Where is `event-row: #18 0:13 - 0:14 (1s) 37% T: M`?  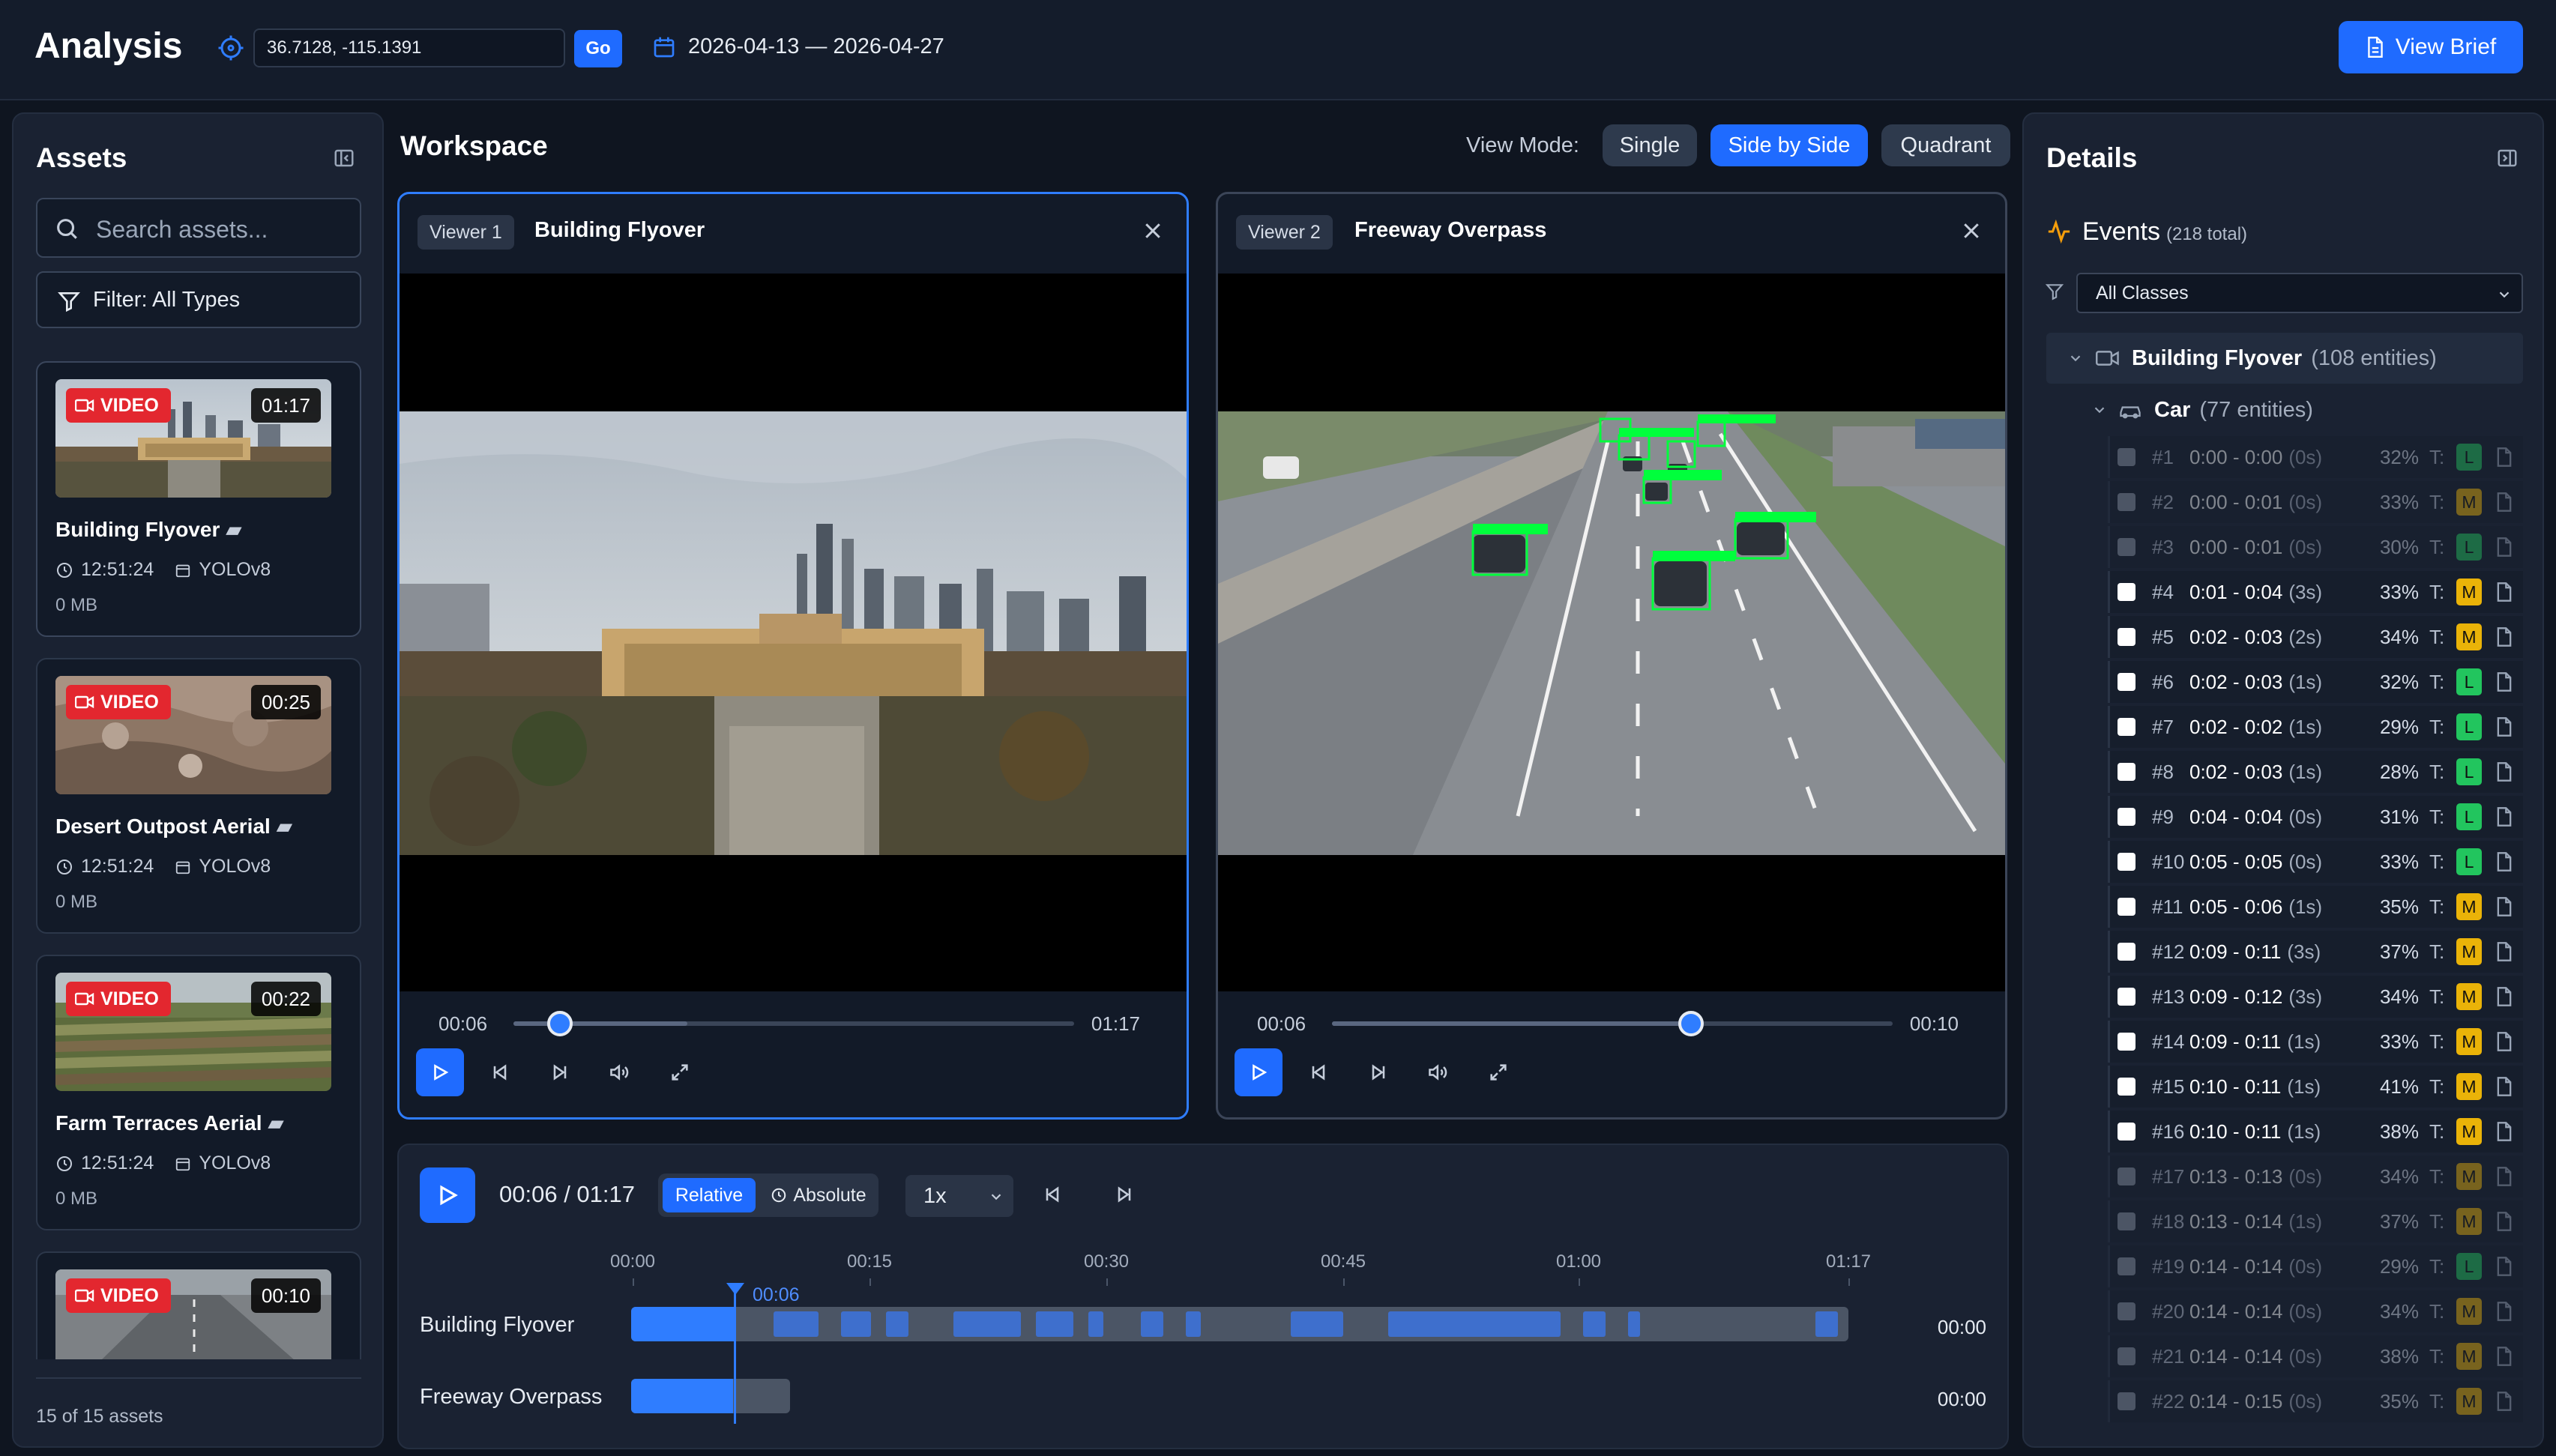
event-row: #18 0:13 - 0:14 (1s) 37% T: M is located at coordinates (2315, 1221).